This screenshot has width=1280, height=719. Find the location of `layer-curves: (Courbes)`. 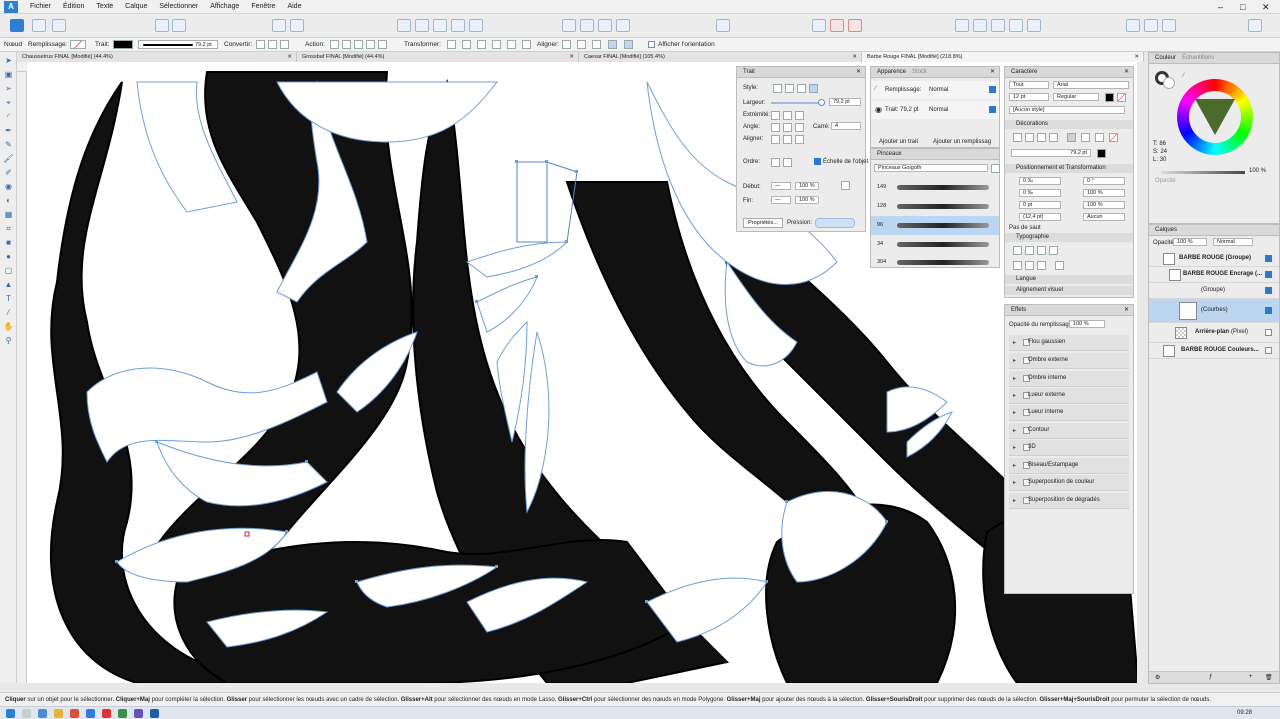

layer-curves: (Courbes) is located at coordinates (1214, 311).